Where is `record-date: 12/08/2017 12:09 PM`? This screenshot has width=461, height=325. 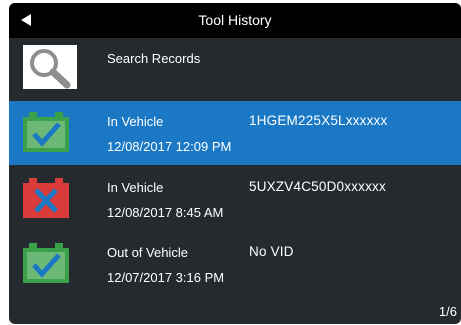
record-date: 12/08/2017 12:09 PM is located at coordinates (169, 146).